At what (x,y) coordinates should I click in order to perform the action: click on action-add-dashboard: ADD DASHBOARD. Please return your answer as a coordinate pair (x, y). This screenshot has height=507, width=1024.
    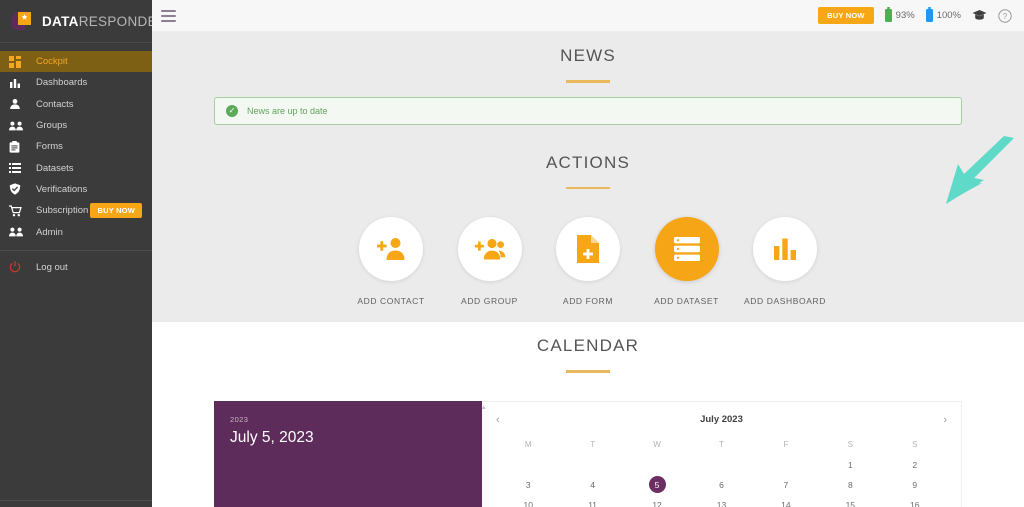
    Looking at the image, I should click on (785, 261).